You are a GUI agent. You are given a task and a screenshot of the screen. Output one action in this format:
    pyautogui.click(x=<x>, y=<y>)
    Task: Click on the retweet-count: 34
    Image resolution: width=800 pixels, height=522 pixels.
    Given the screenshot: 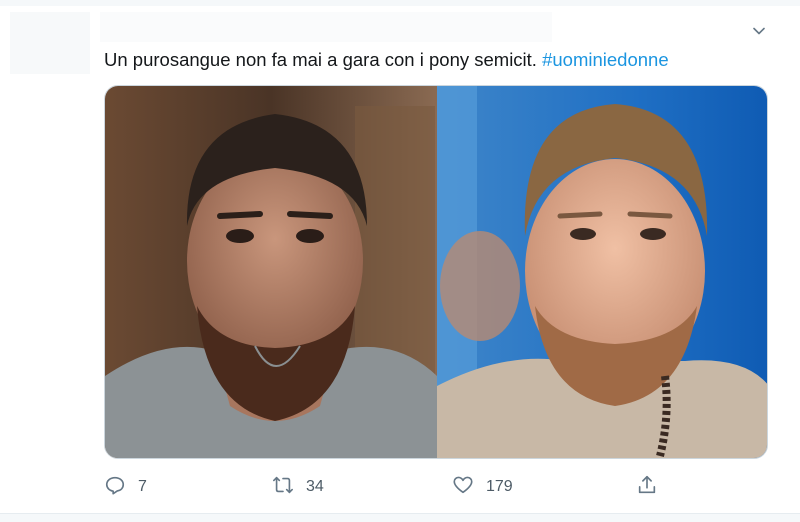 What is the action you would take?
    pyautogui.click(x=315, y=486)
    